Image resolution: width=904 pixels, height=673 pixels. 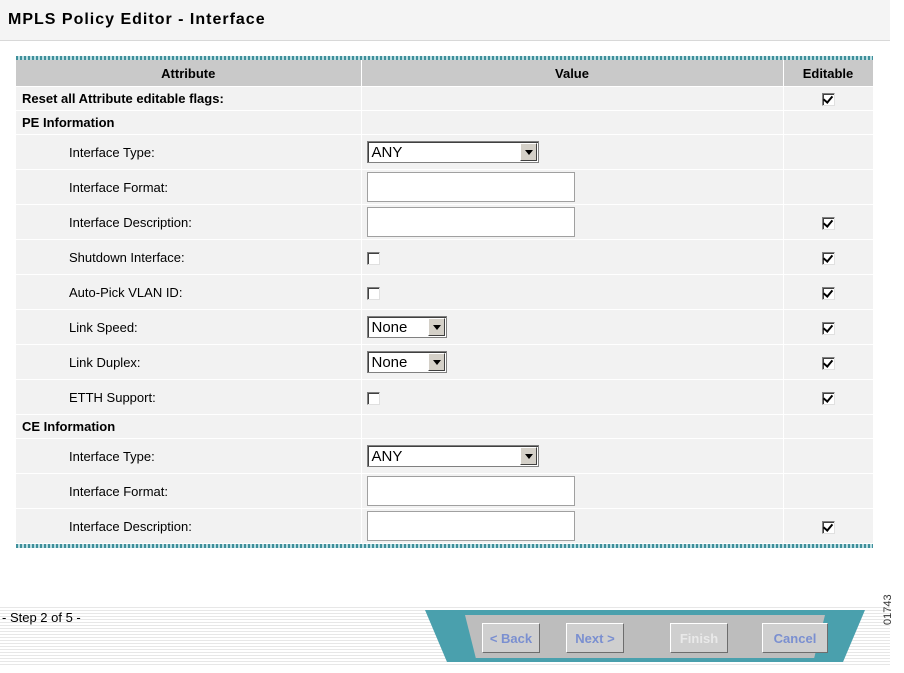 What do you see at coordinates (572, 73) in the screenshot?
I see `header-value: Value` at bounding box center [572, 73].